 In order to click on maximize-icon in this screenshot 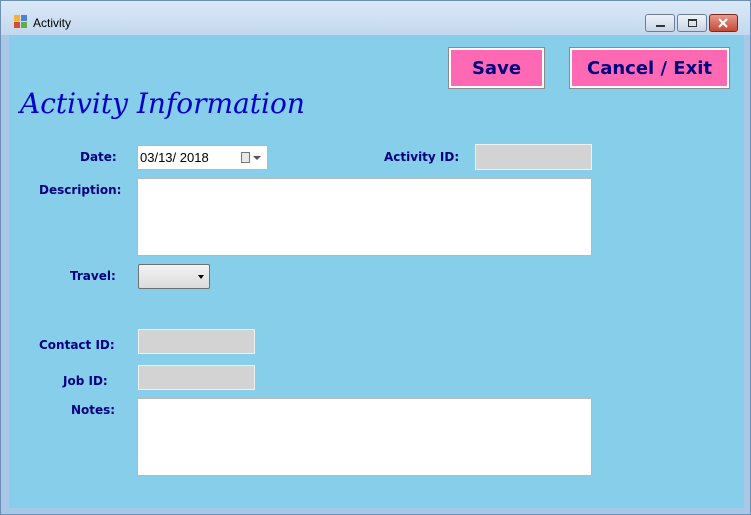, I will do `click(692, 23)`.